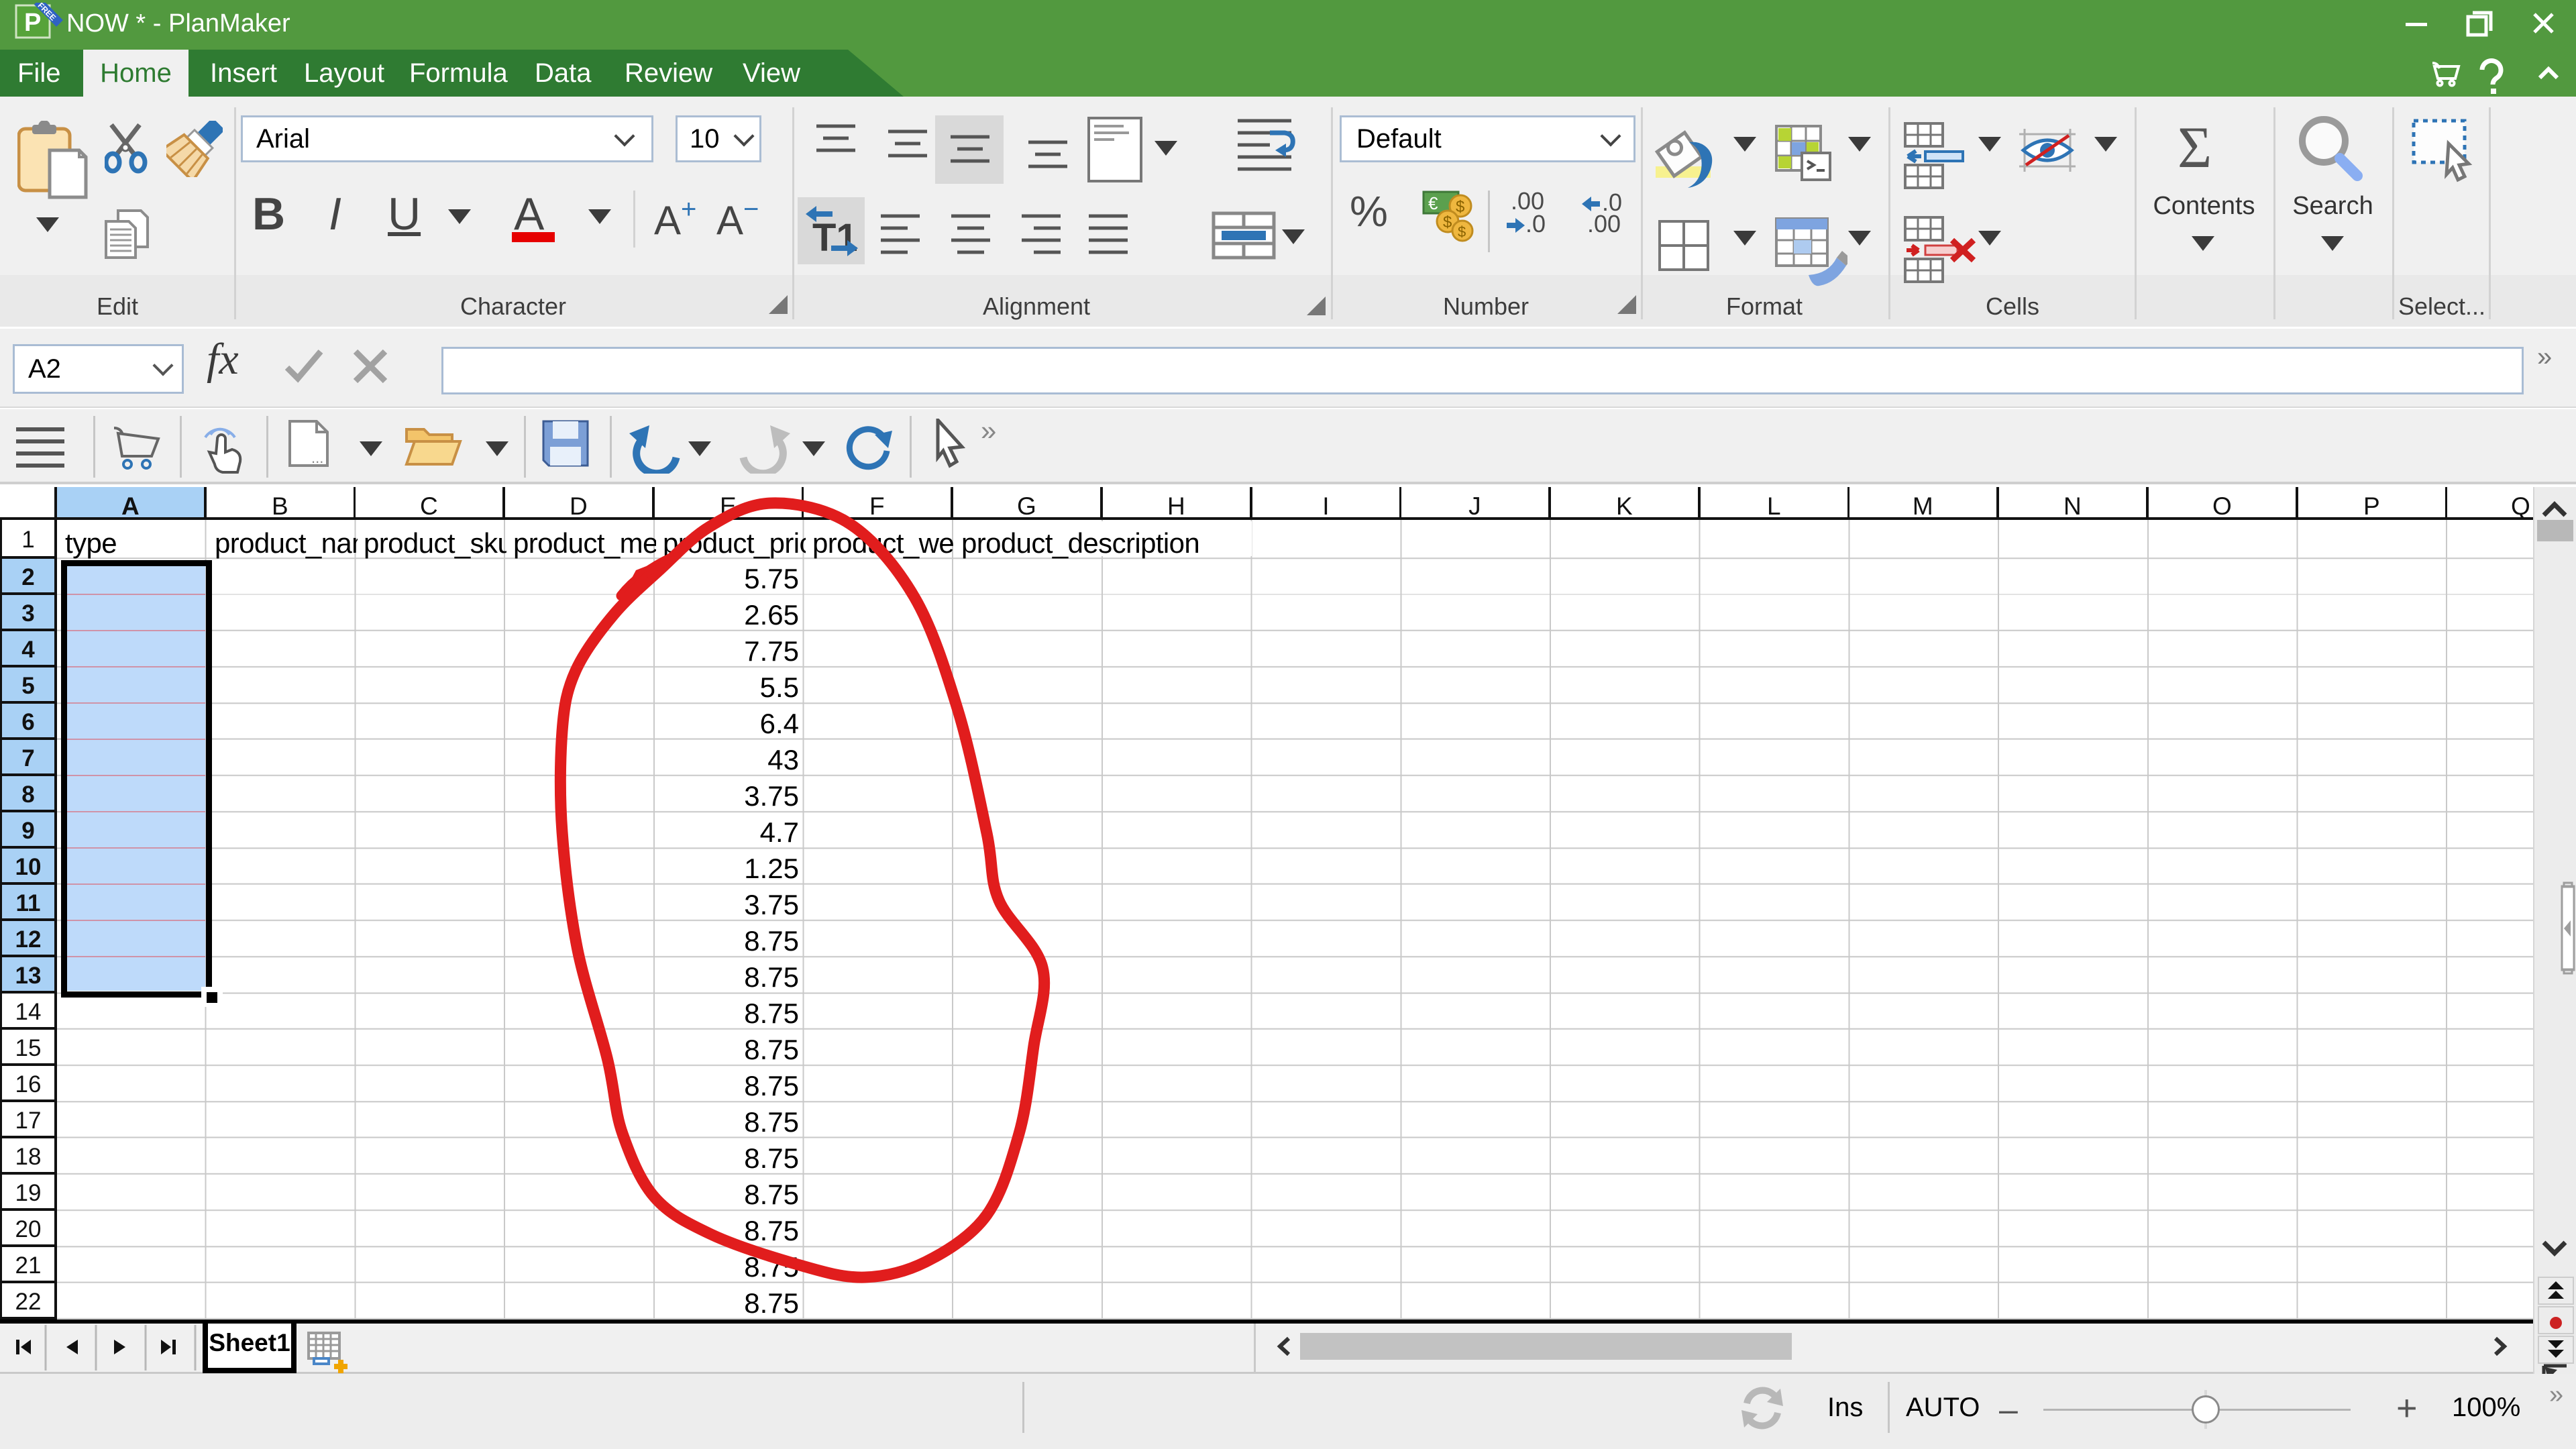 Image resolution: width=2576 pixels, height=1449 pixels. I want to click on svg-text: P, so click(32, 23).